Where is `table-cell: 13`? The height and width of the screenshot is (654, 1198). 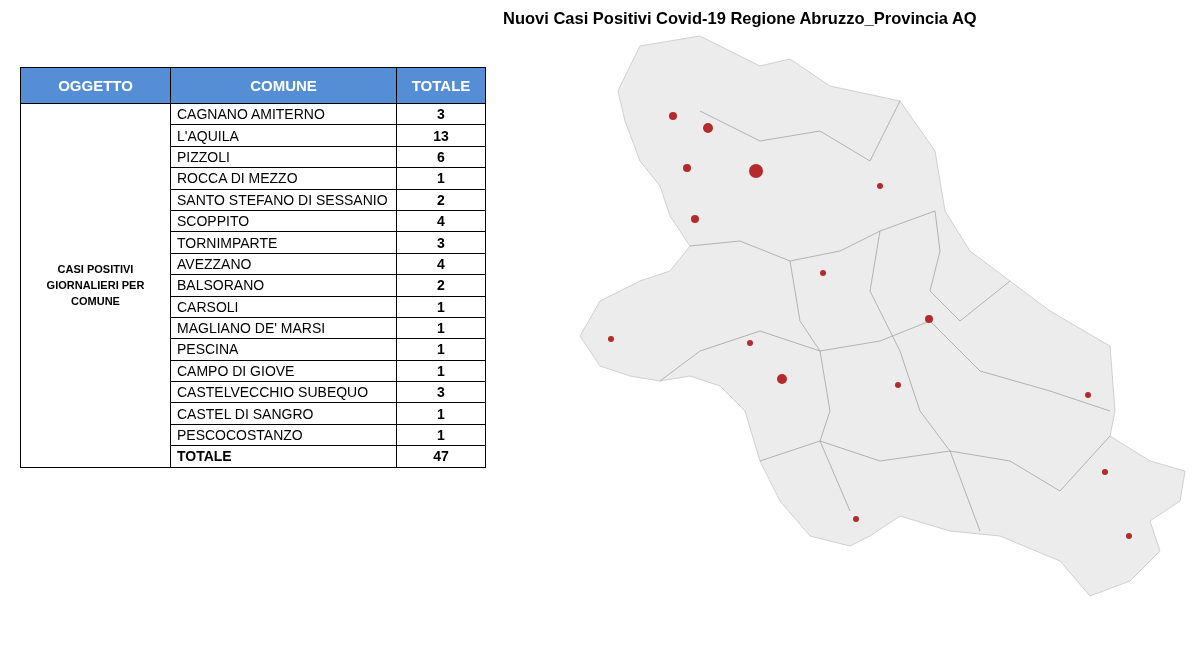 table-cell: 13 is located at coordinates (441, 135).